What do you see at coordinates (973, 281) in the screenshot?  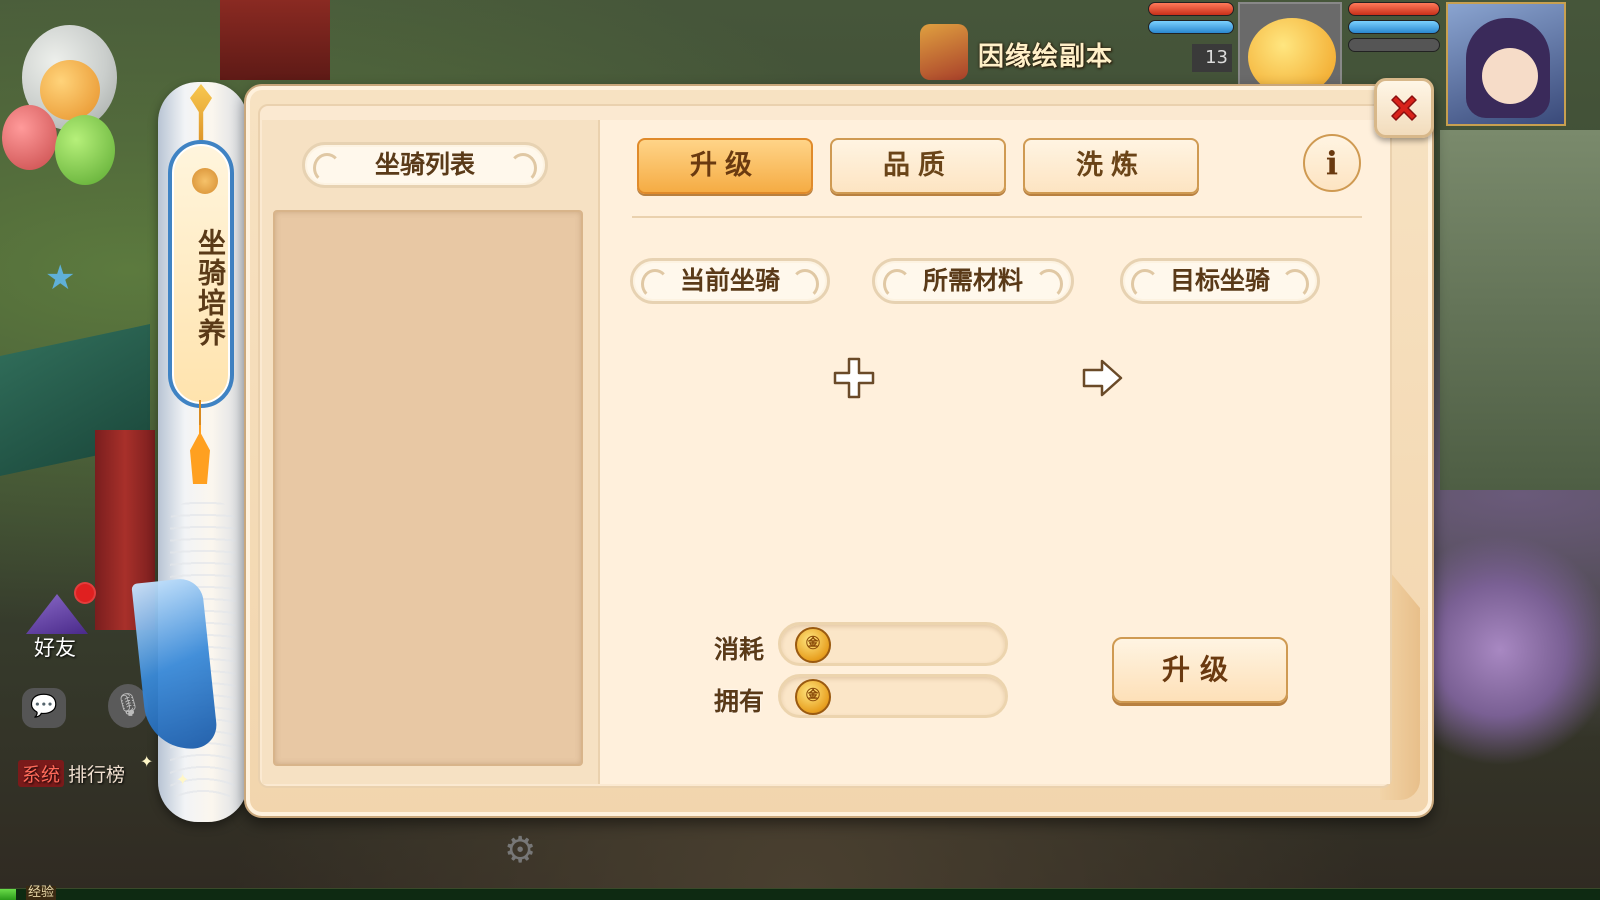 I see `required-materials-label: 所需材料` at bounding box center [973, 281].